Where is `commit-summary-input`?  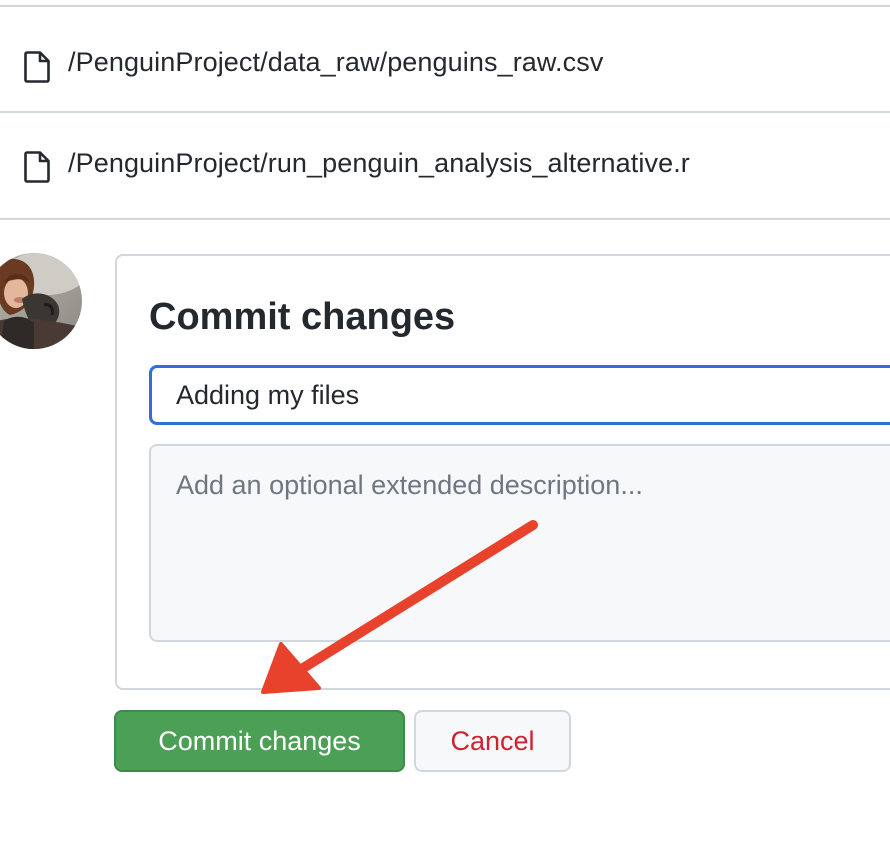
commit-summary-input is located at coordinates (519, 395).